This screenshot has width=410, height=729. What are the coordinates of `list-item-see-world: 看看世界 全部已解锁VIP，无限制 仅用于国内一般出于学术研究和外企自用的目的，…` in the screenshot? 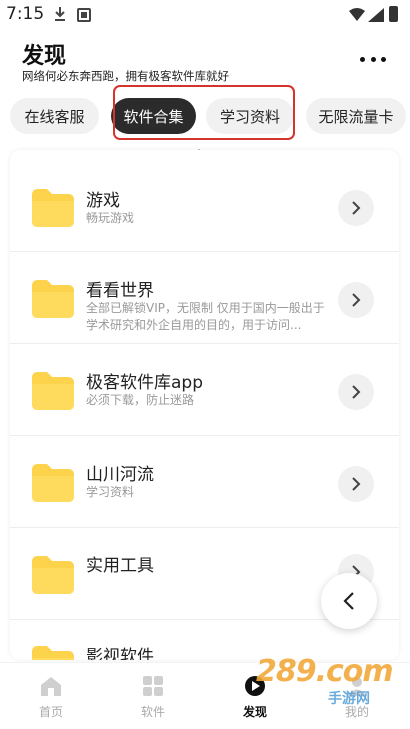 It's located at (204, 299).